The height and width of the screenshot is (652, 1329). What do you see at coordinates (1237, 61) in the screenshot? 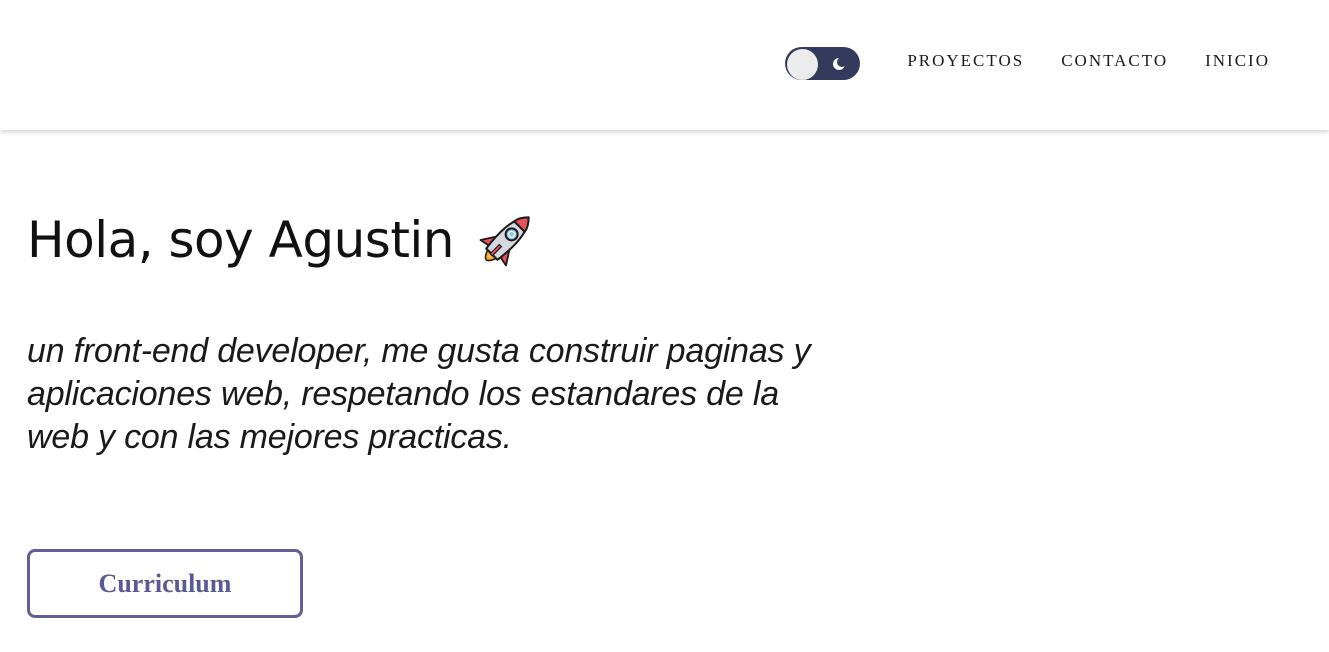
I see `nav-link-inicio: INICIO` at bounding box center [1237, 61].